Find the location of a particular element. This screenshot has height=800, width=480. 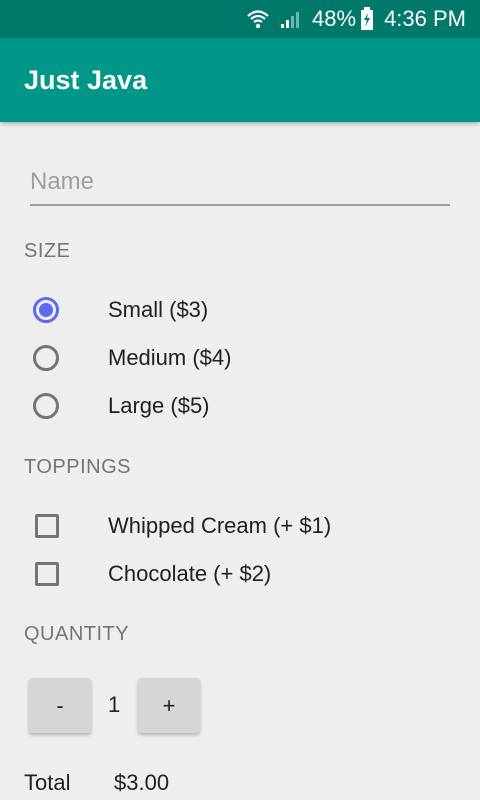

topping-label: Chocolate (+ $2) is located at coordinates (190, 573).